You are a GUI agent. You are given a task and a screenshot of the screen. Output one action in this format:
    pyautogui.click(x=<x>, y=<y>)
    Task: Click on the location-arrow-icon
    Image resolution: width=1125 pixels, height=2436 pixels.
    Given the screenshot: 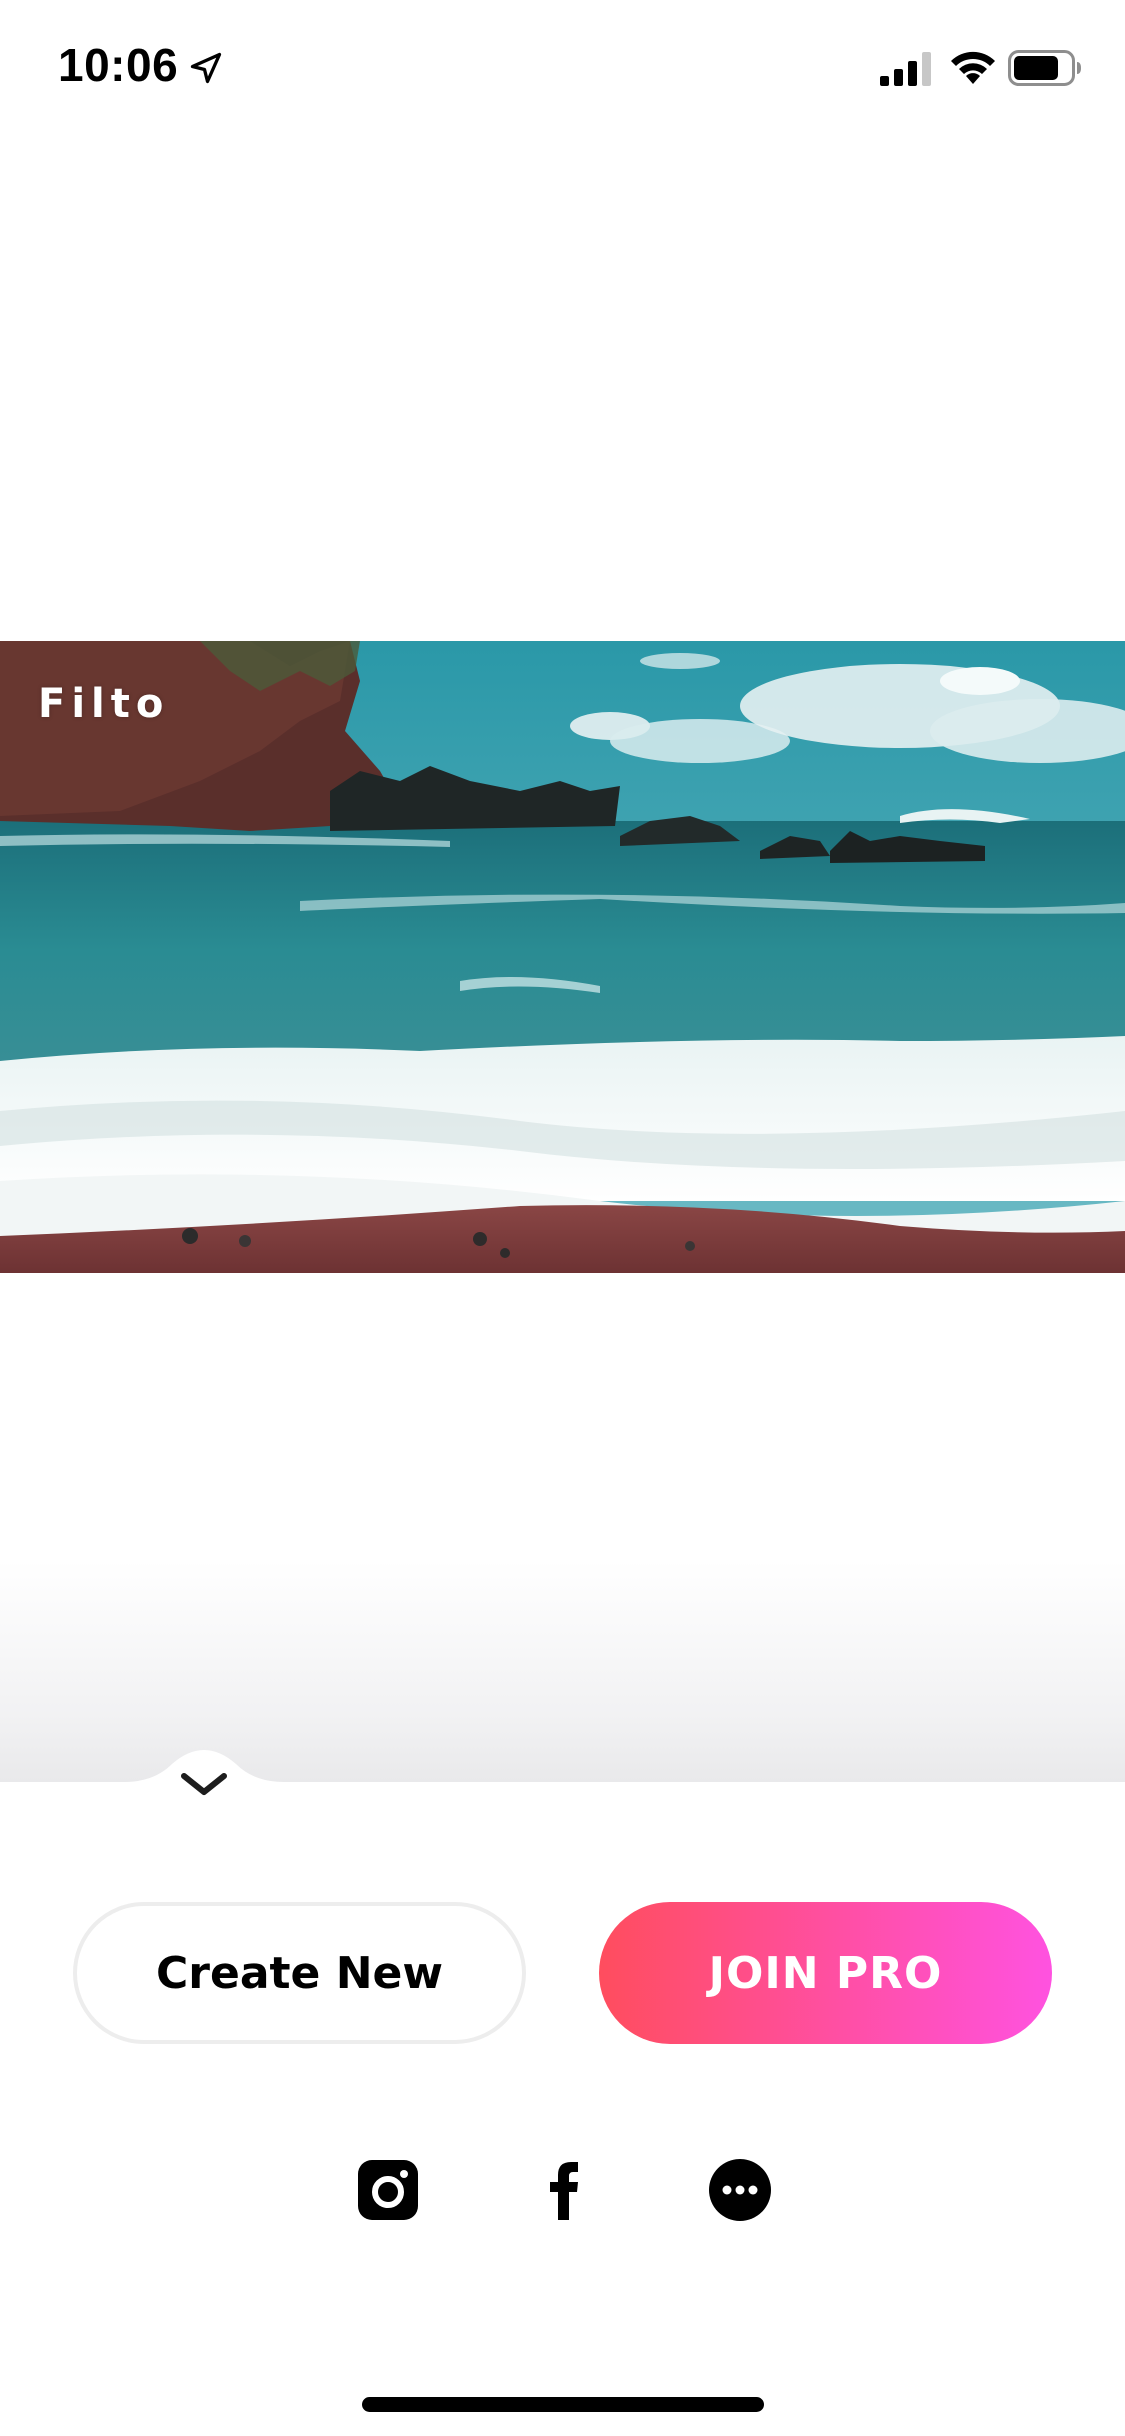 What is the action you would take?
    pyautogui.click(x=206, y=68)
    